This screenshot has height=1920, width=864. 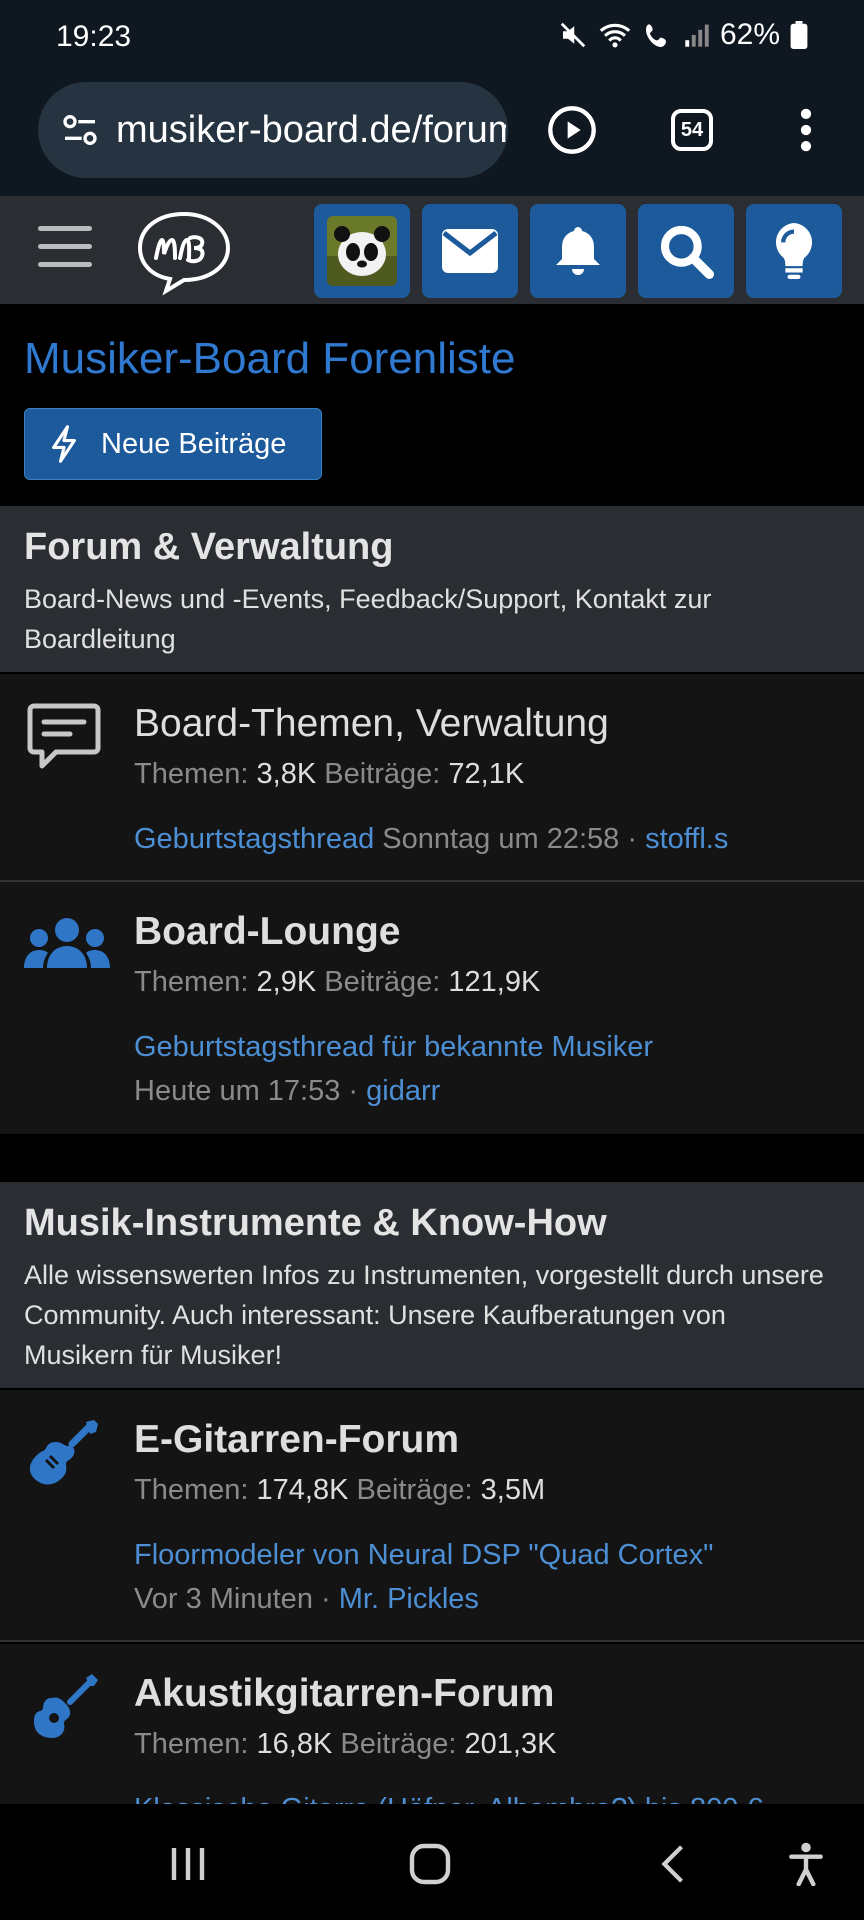 I want to click on signal-icon, so click(x=697, y=35).